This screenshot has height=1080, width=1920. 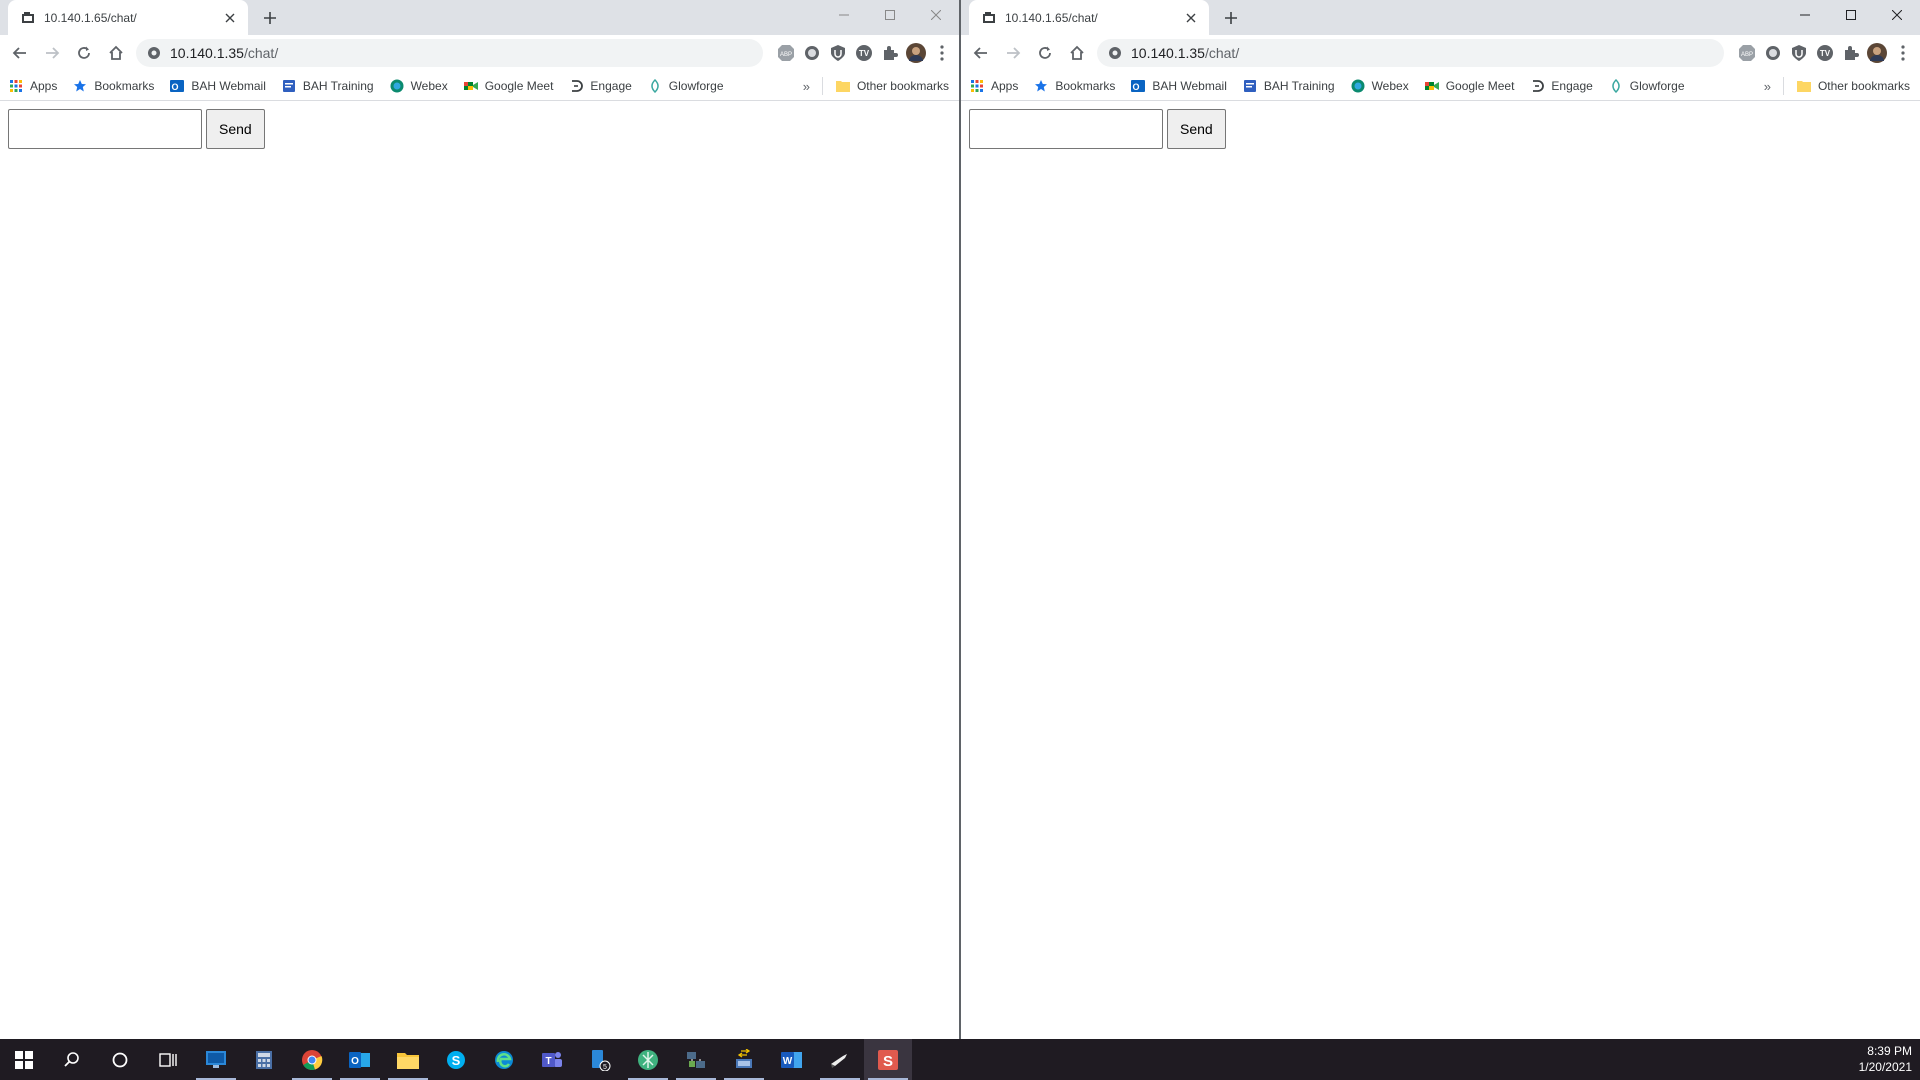 I want to click on file-explorer-icon, so click(x=408, y=1059).